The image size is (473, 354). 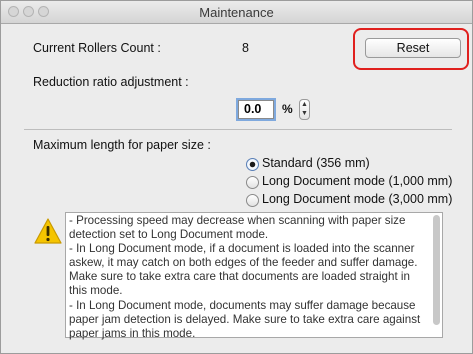 I want to click on radio-long-3000-label: Long Document mode (3,000 mm), so click(x=357, y=199).